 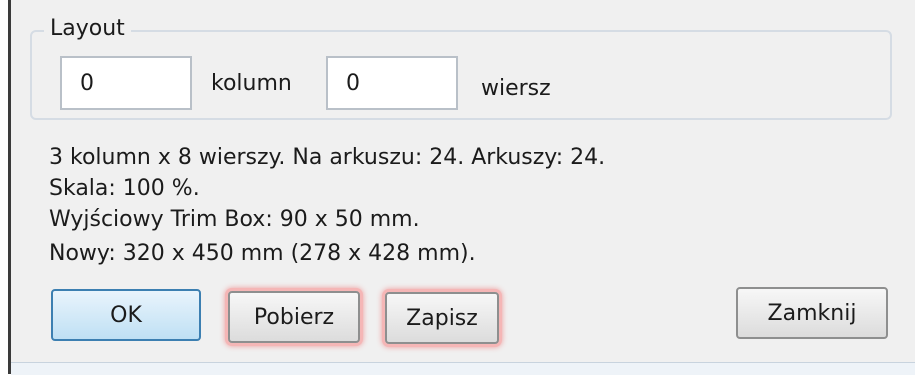 I want to click on trim-box-text: Wyjściowy Trim Box: 90 x 50 mm., so click(x=234, y=219).